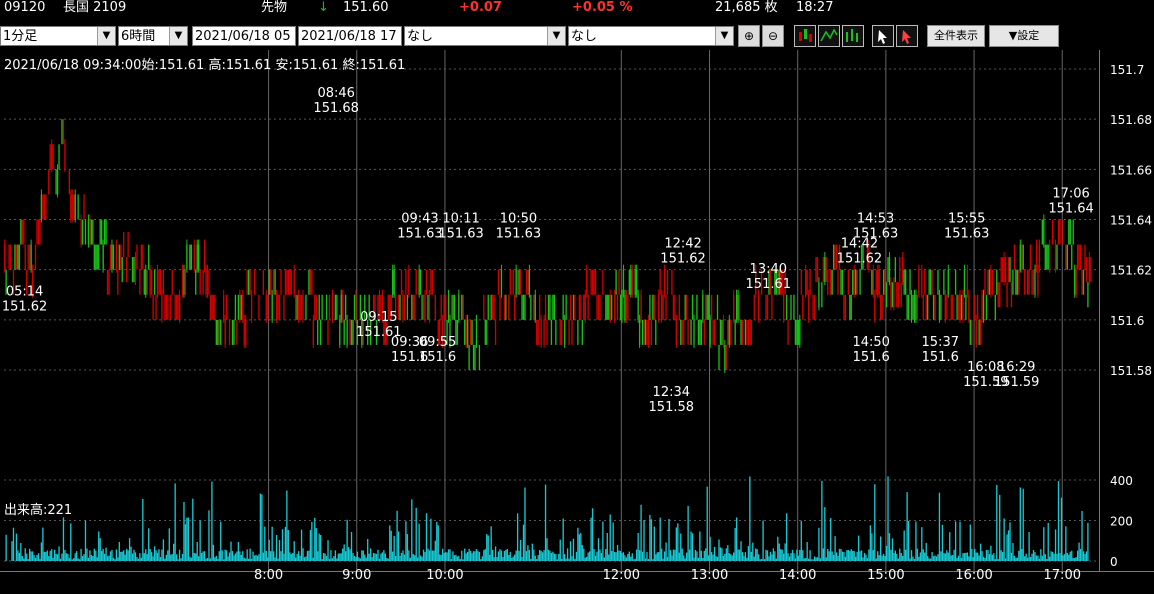  Describe the element at coordinates (853, 36) in the screenshot. I see `bar-chart-button` at that location.